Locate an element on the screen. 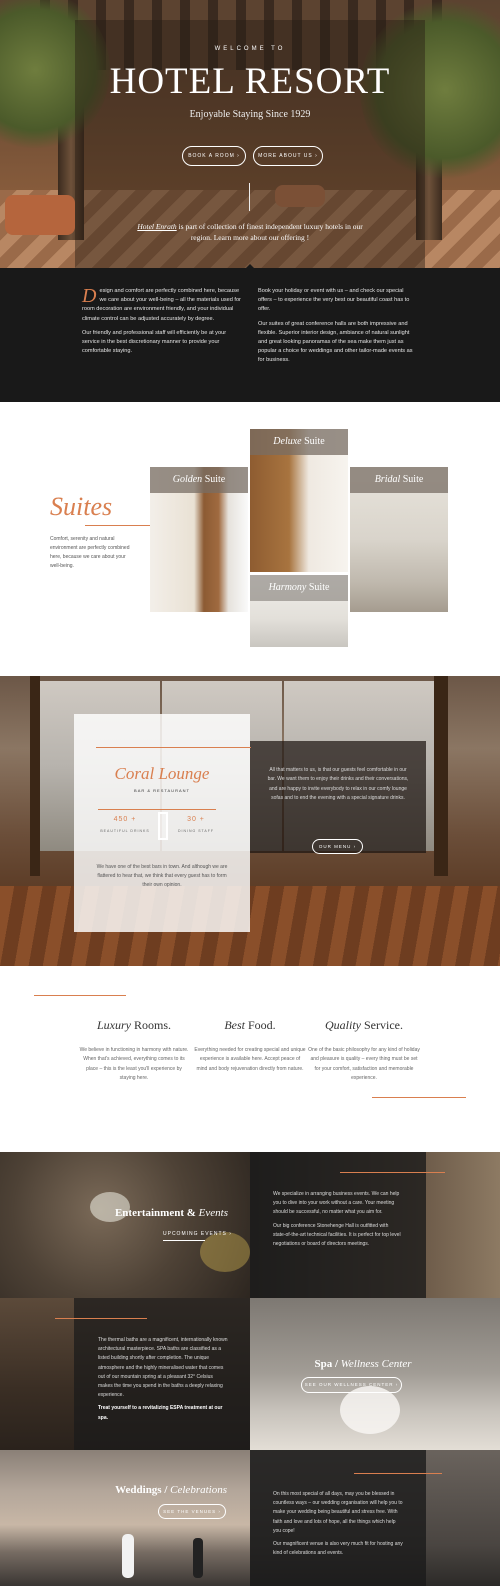 The width and height of the screenshot is (500, 1586). features-line-bottom is located at coordinates (419, 1097).